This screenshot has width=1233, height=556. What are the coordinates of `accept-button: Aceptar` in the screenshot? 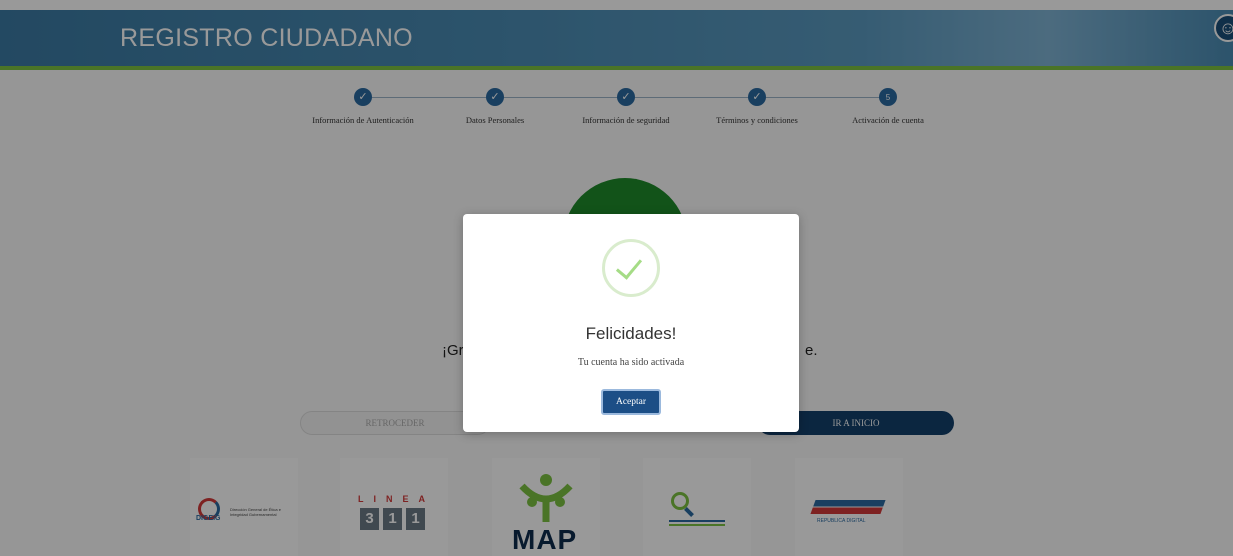 It's located at (631, 402).